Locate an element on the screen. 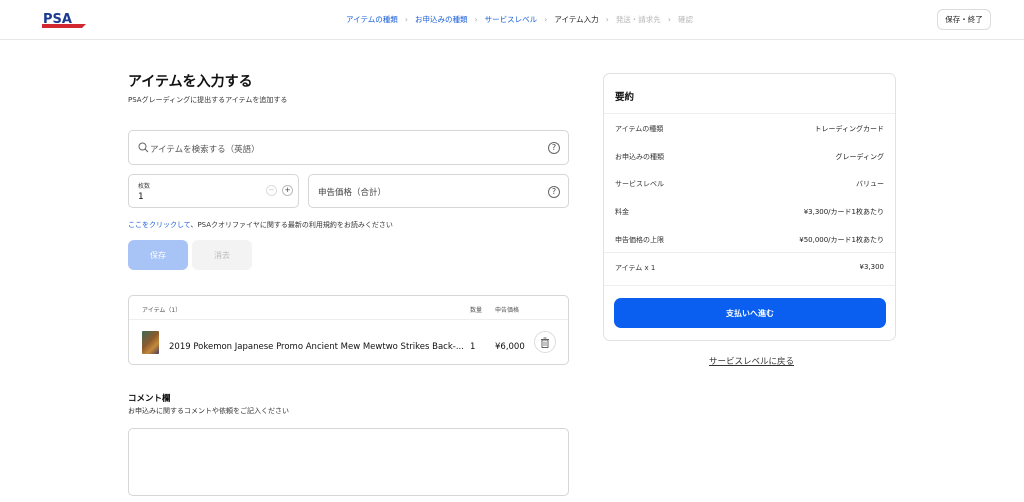 This screenshot has width=1024, height=502. summary-row-value: バリュー is located at coordinates (870, 184).